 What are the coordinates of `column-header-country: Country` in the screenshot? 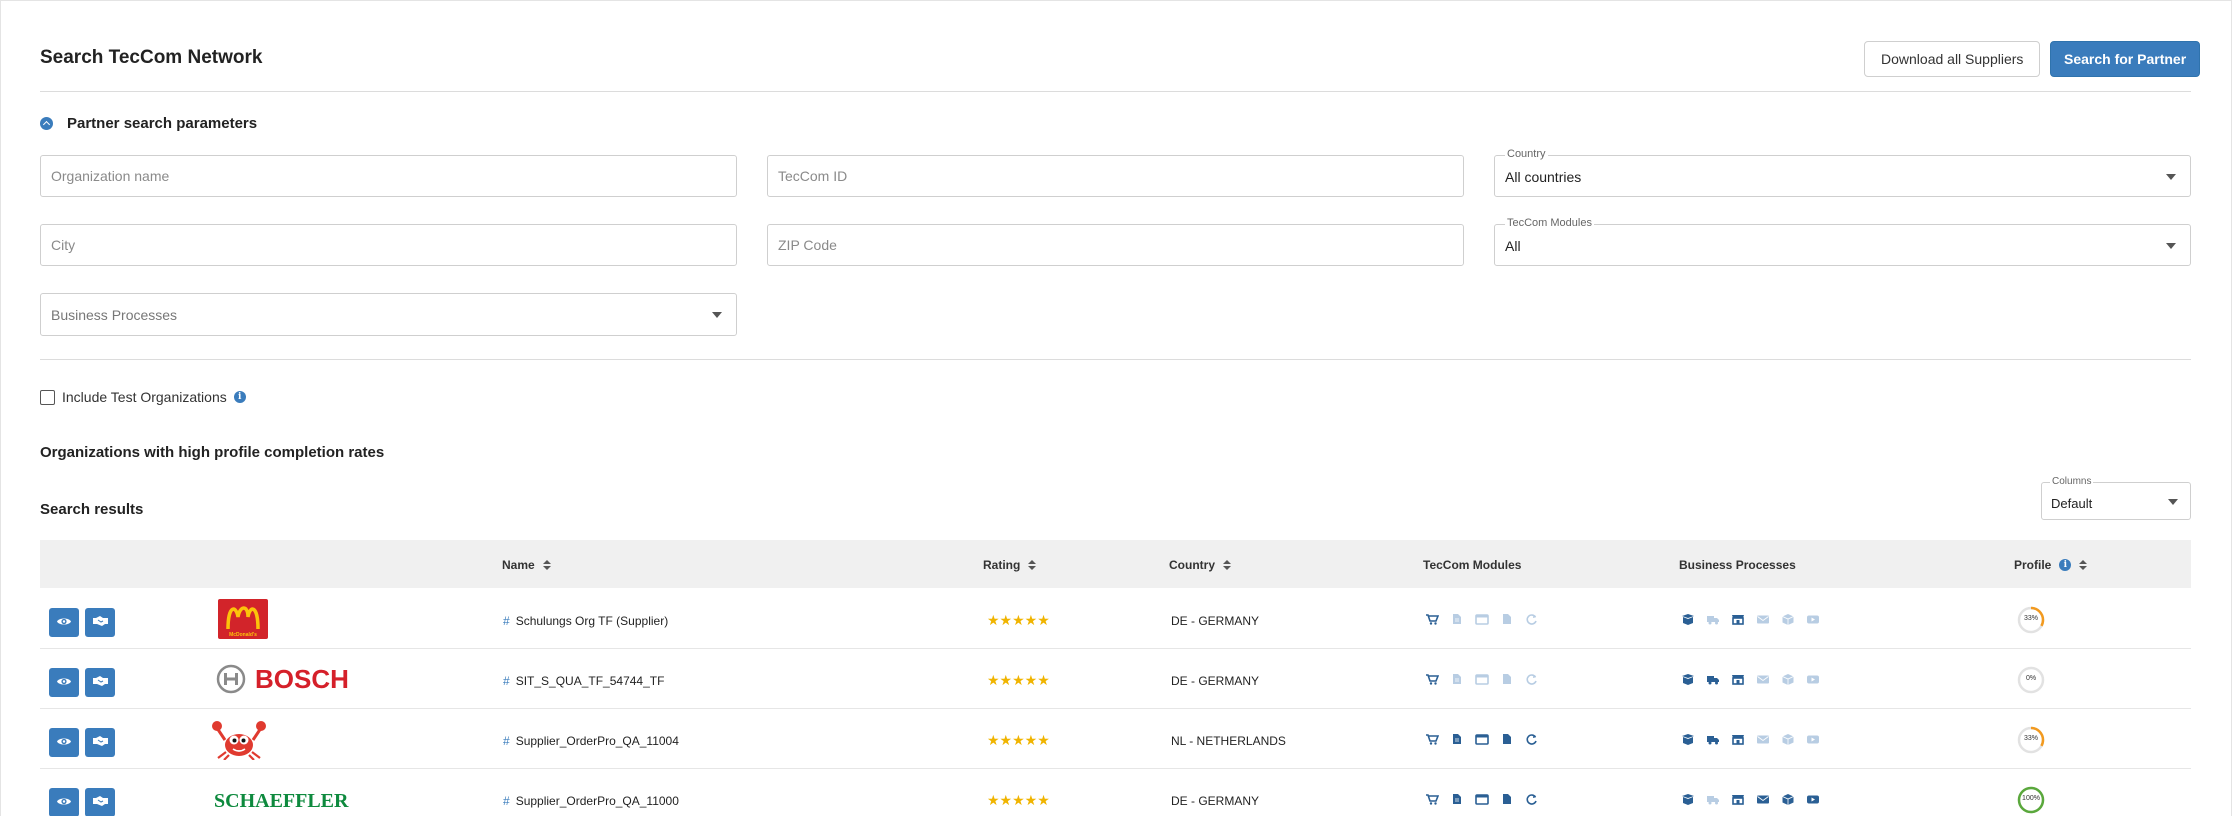 It's located at (1200, 565).